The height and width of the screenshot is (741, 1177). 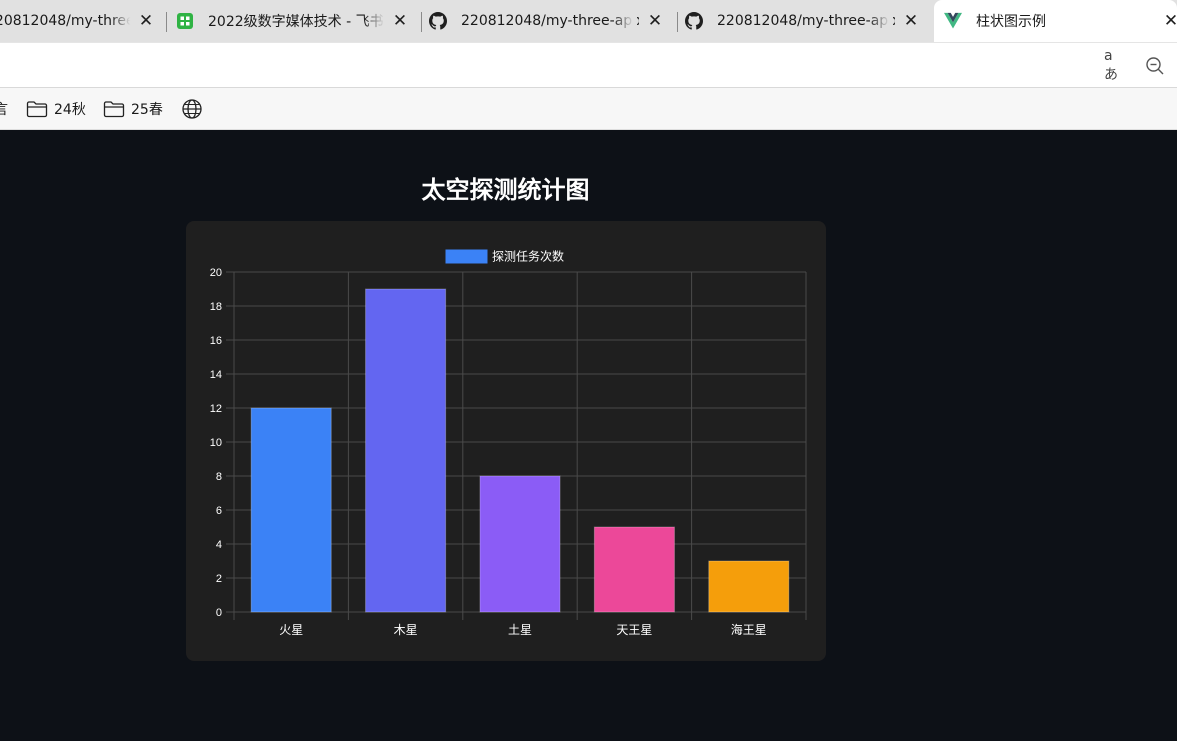 What do you see at coordinates (528, 256) in the screenshot?
I see `legend-label: 探测任务次数` at bounding box center [528, 256].